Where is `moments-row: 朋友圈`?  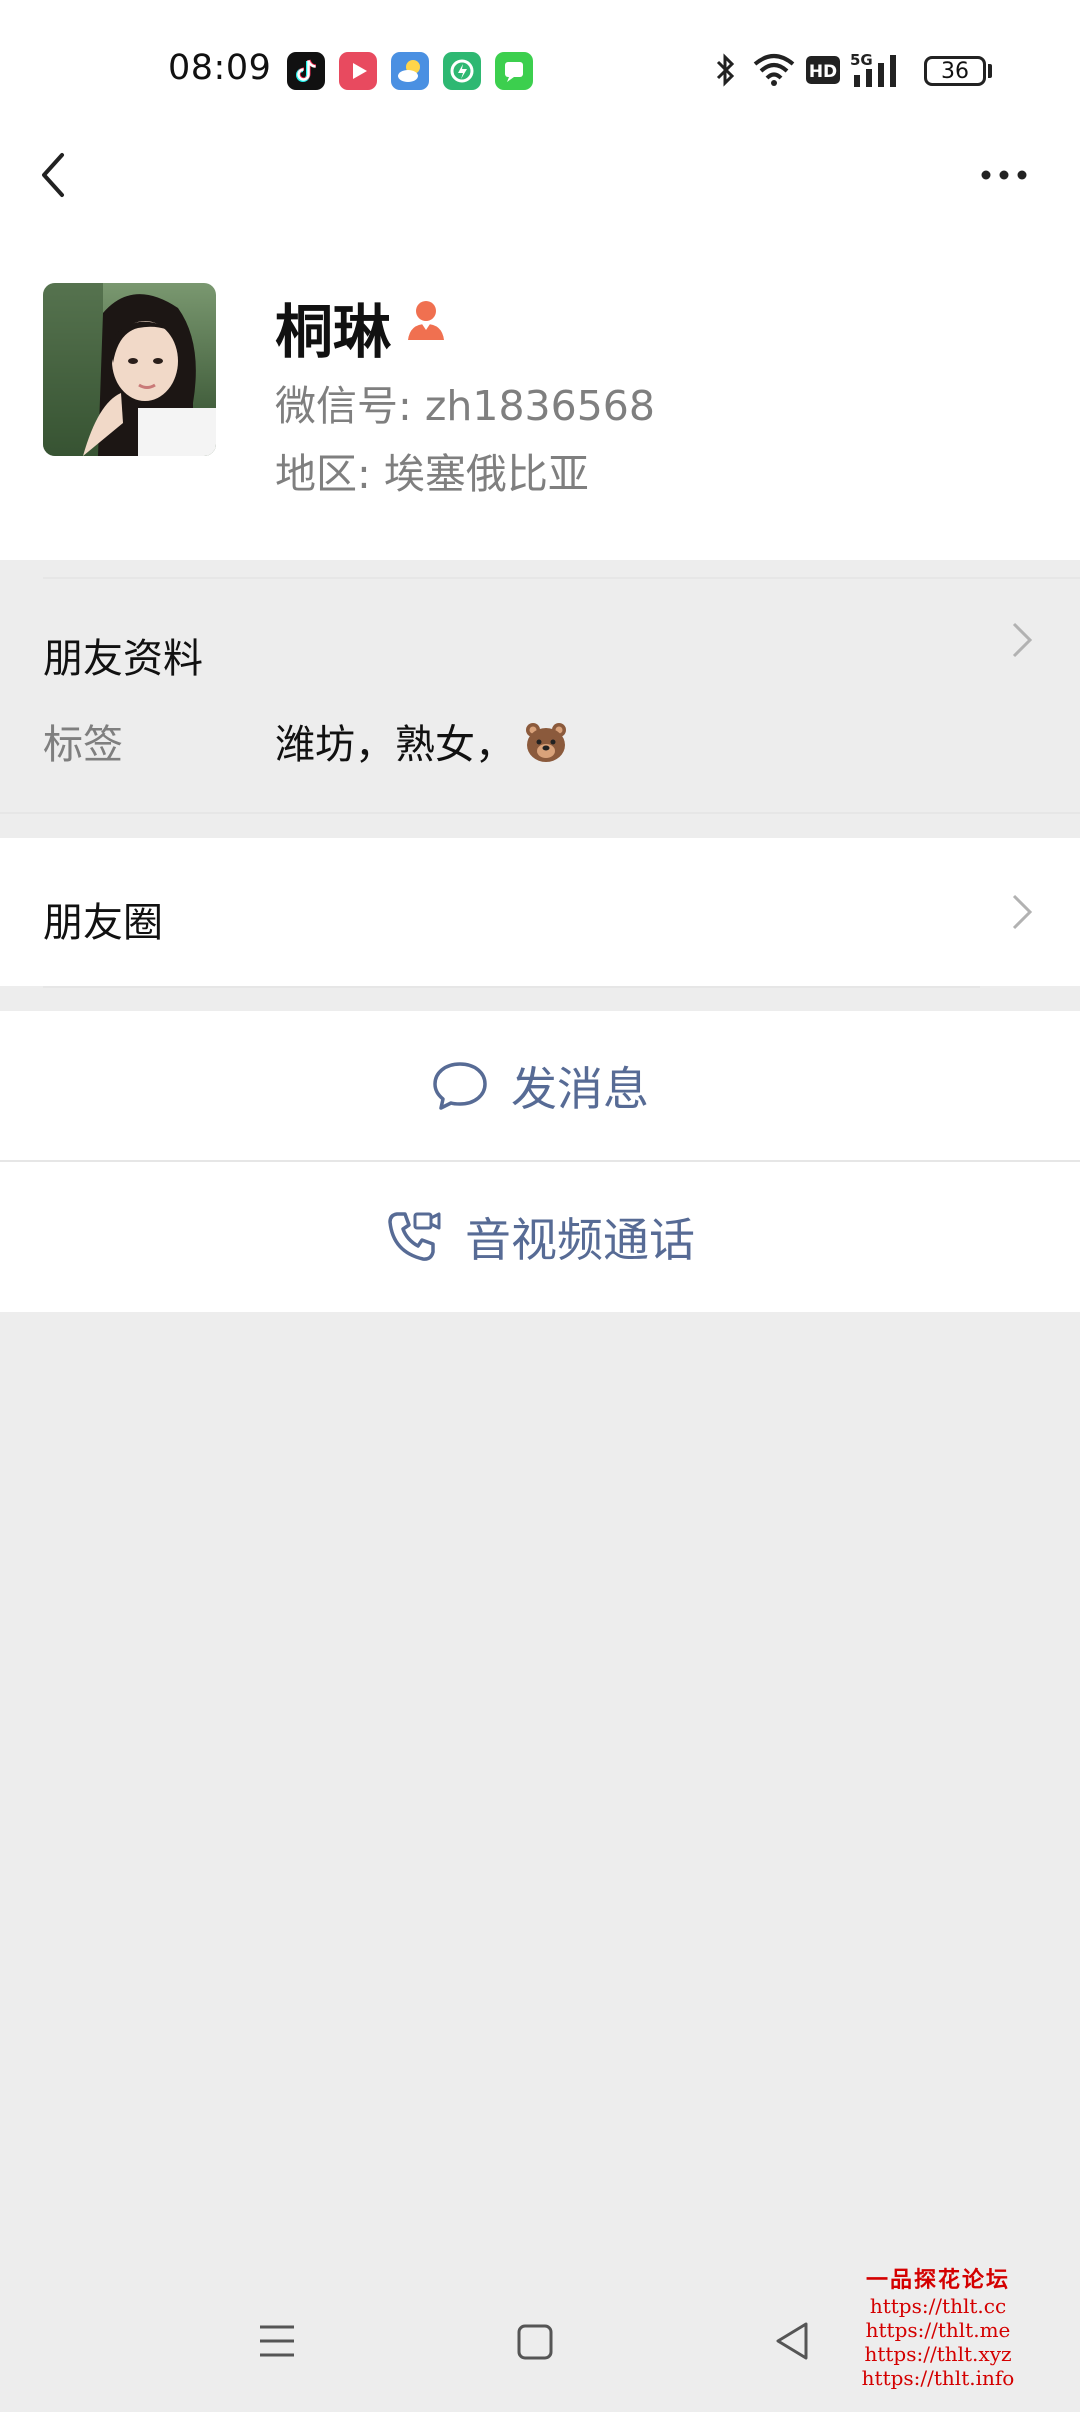
moments-row: 朋友圈 is located at coordinates (540, 912).